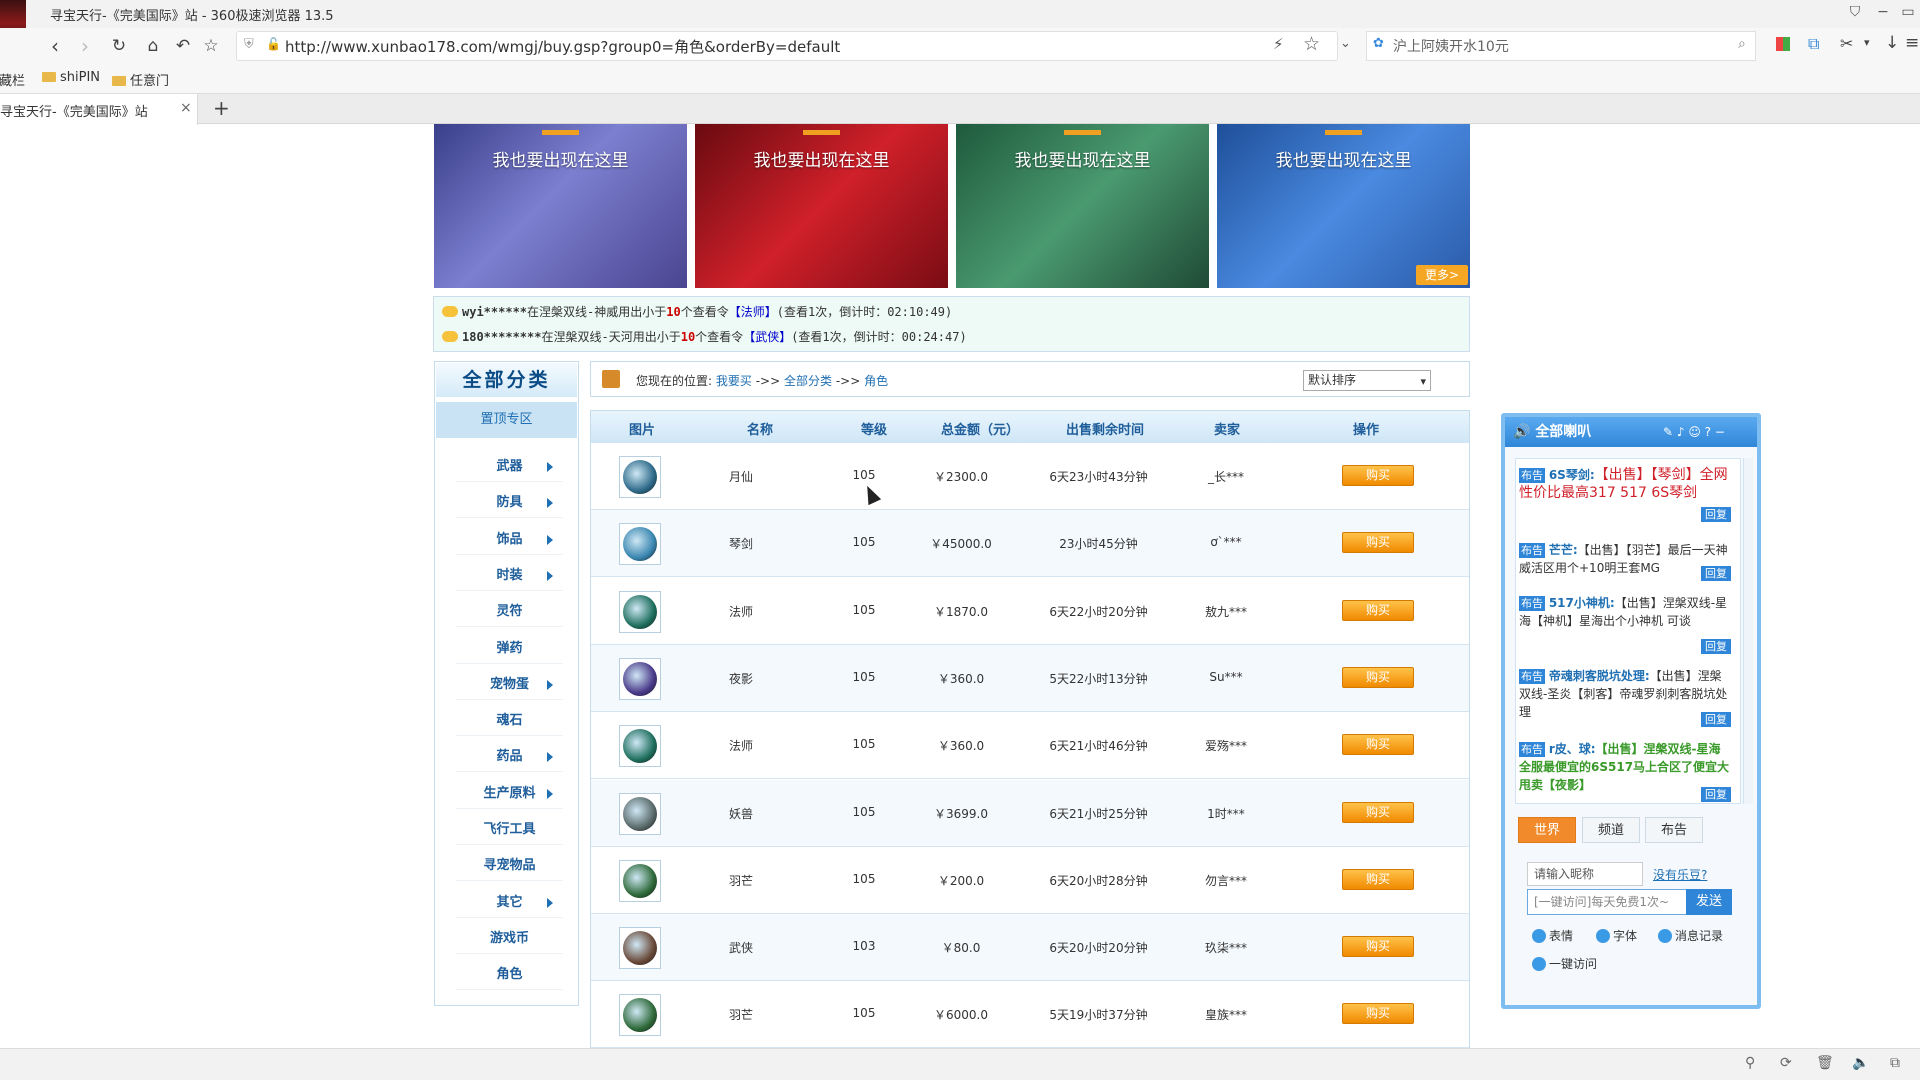  I want to click on sidebar-item-pinned: 置顶专区, so click(506, 420).